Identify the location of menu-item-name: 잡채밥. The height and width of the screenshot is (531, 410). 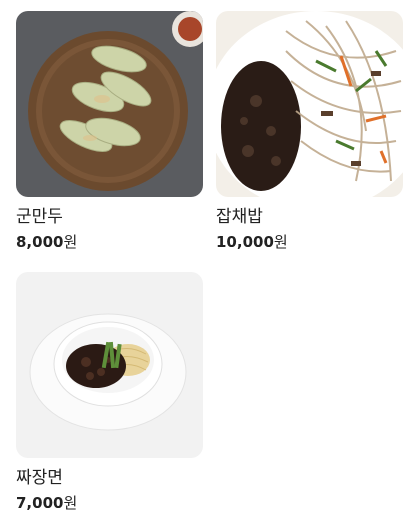
(239, 217).